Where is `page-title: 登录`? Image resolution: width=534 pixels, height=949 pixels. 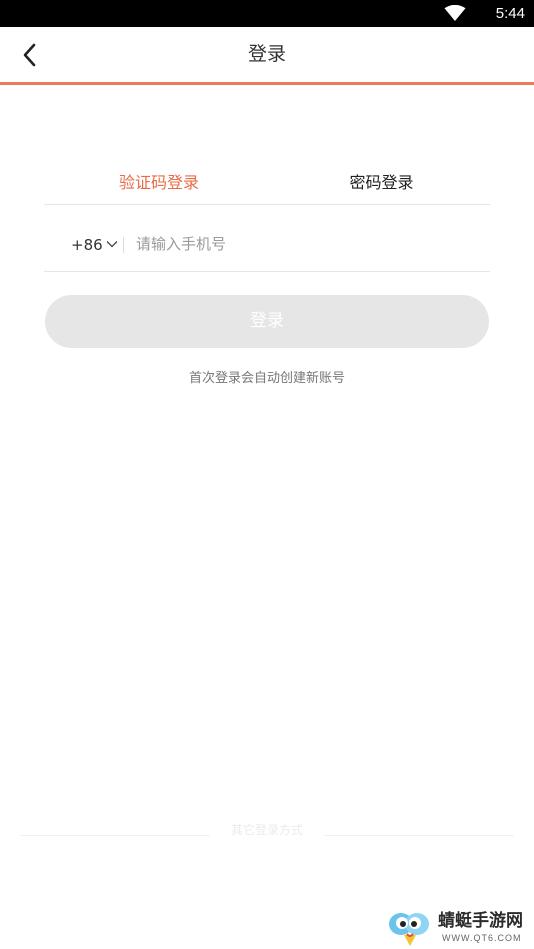
page-title: 登录 is located at coordinates (266, 54).